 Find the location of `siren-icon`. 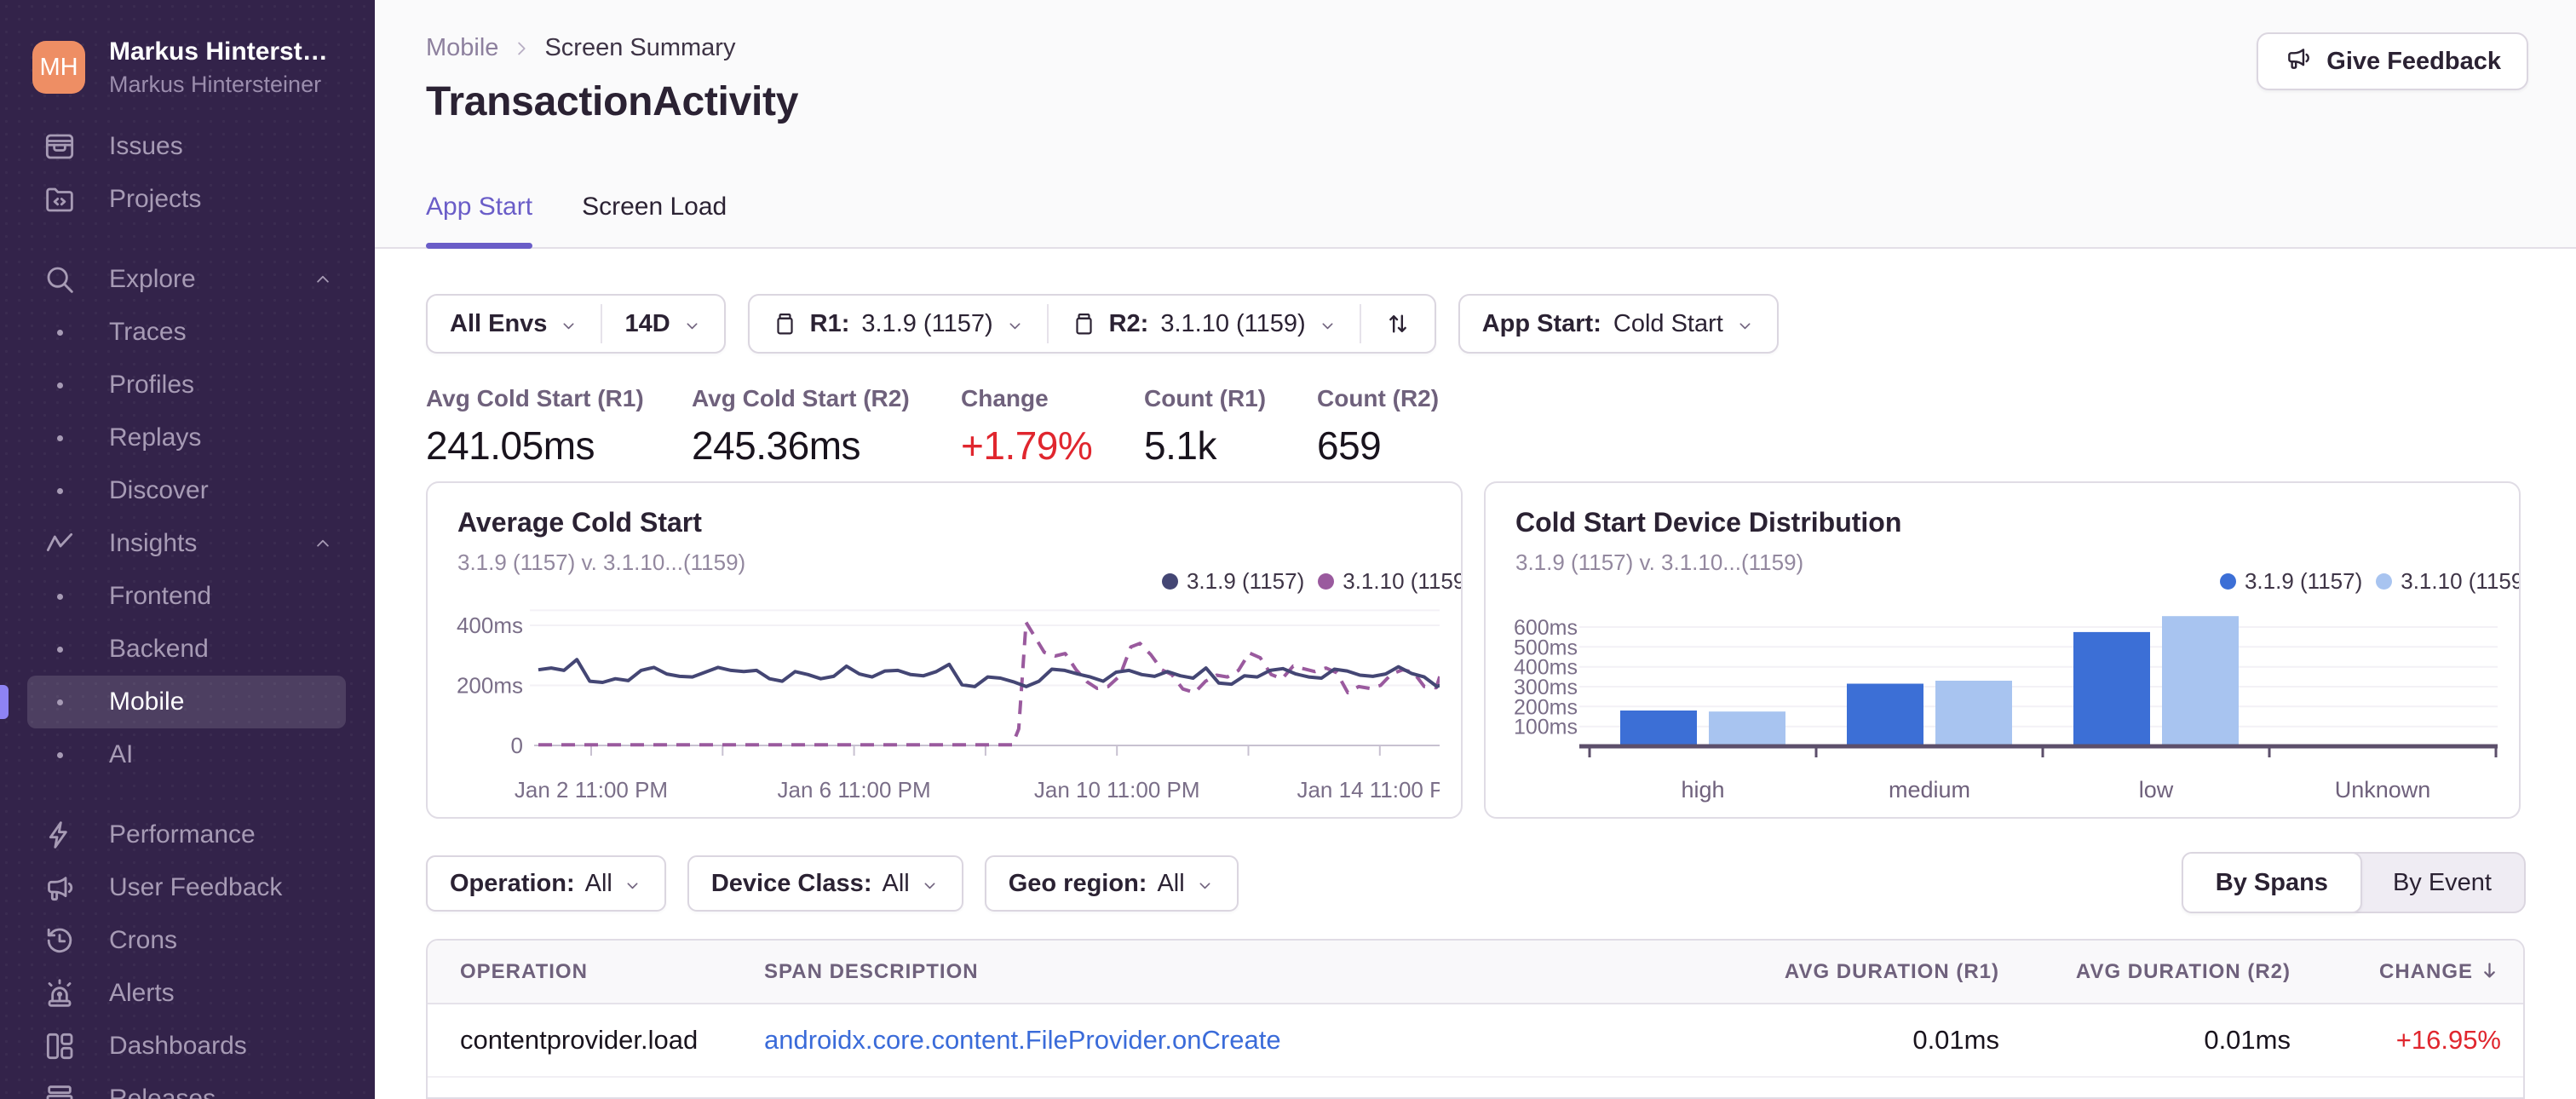

siren-icon is located at coordinates (60, 993).